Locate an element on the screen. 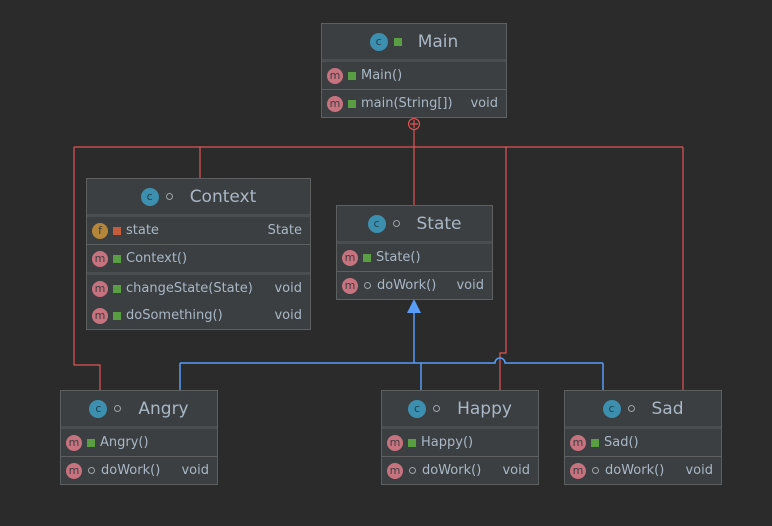  link-happy is located at coordinates (503, 268).